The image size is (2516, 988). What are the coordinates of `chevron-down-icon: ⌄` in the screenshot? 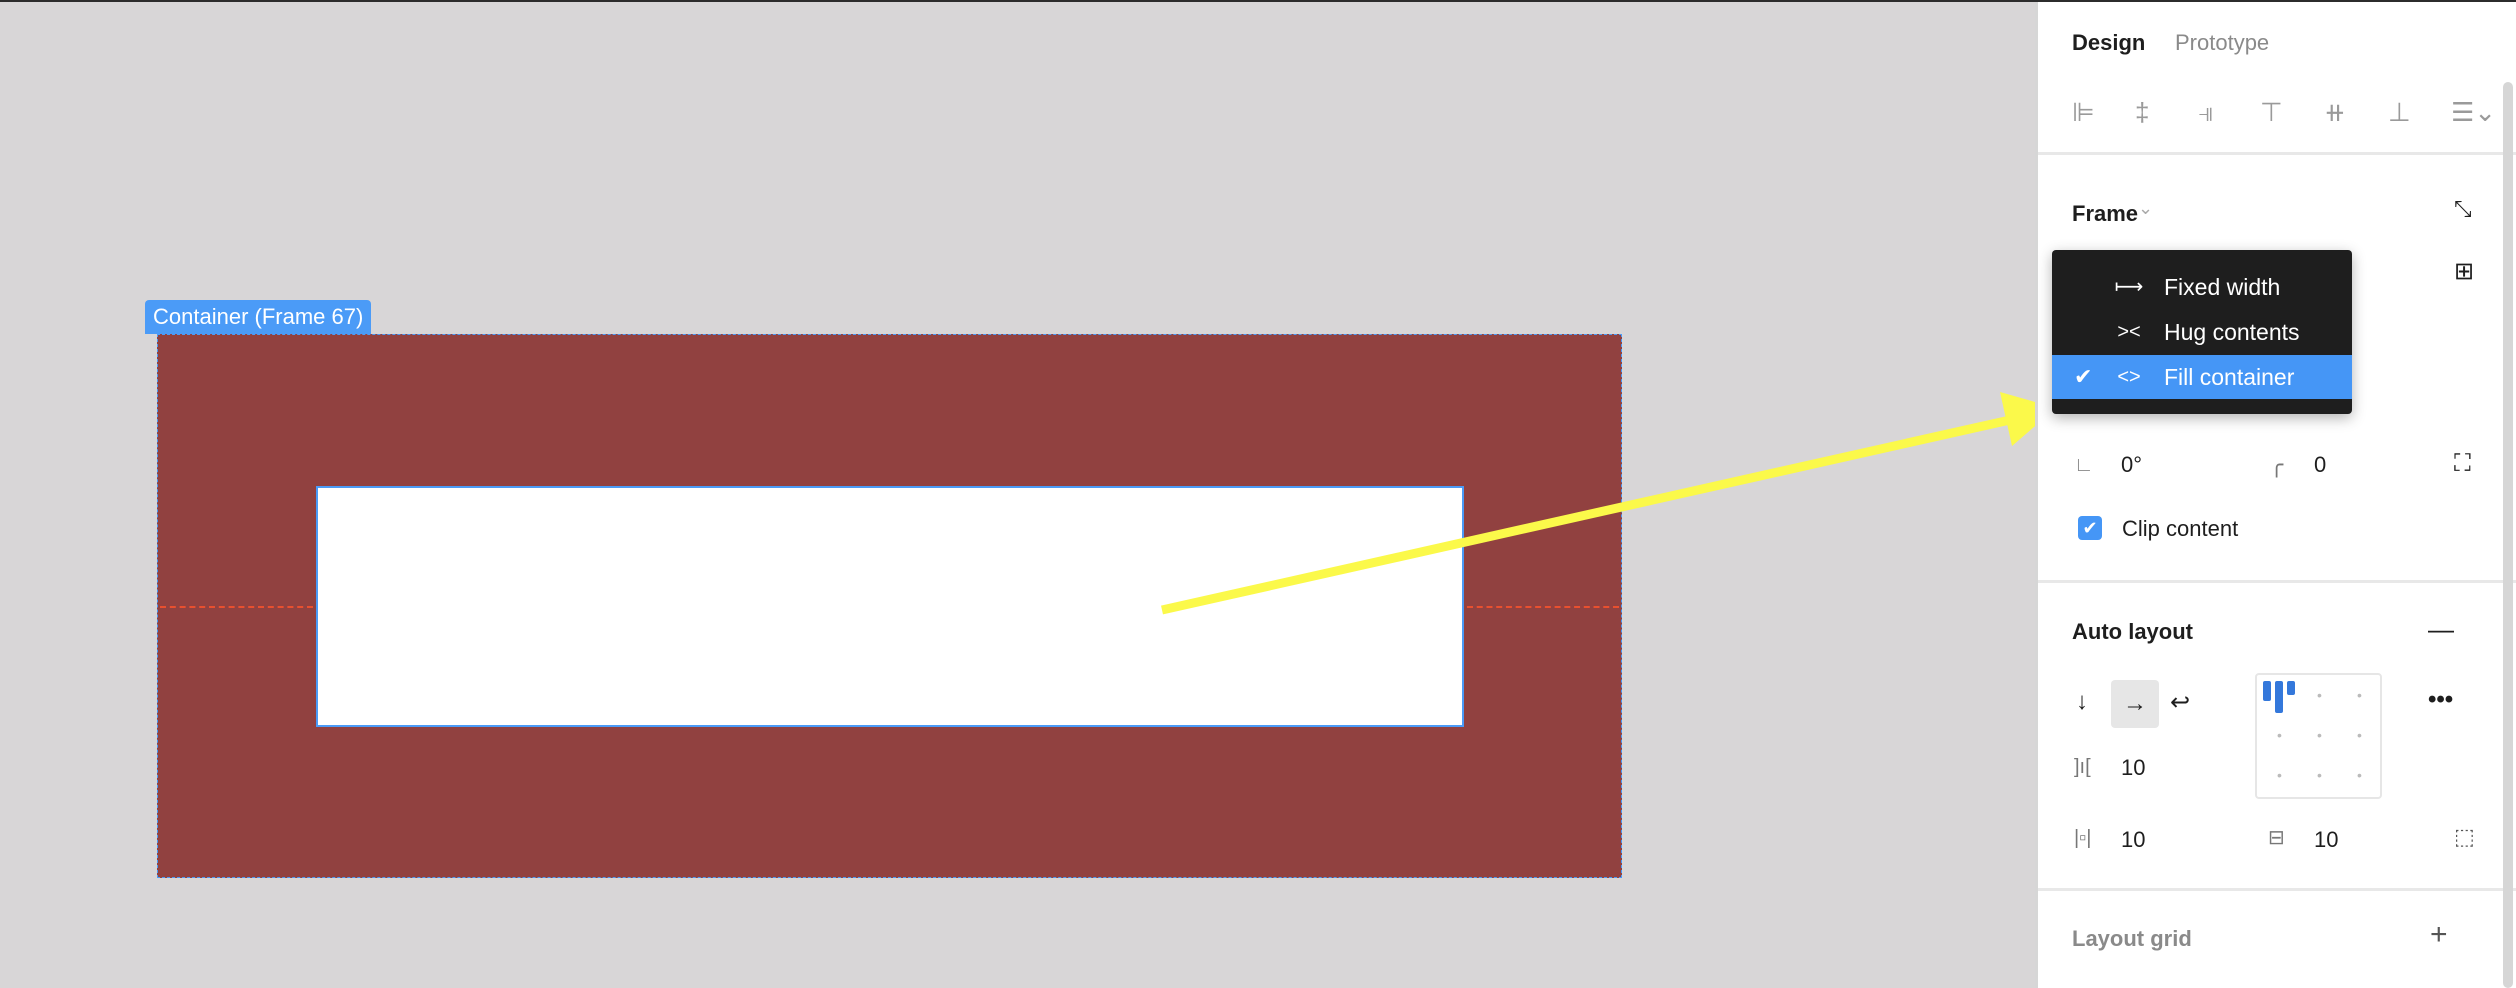 It's located at (2145, 208).